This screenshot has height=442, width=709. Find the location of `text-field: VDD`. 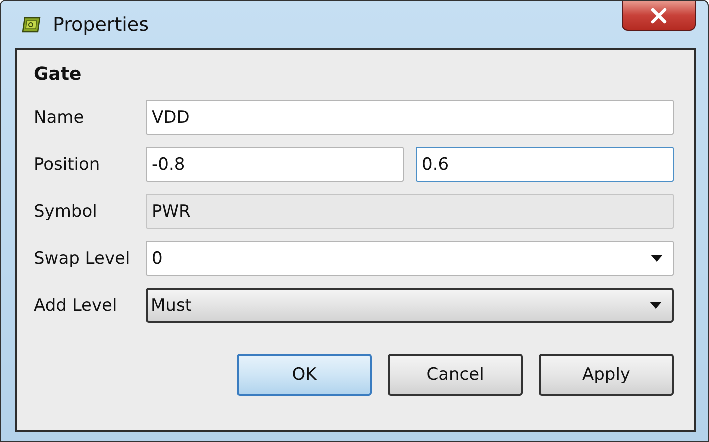

text-field: VDD is located at coordinates (410, 117).